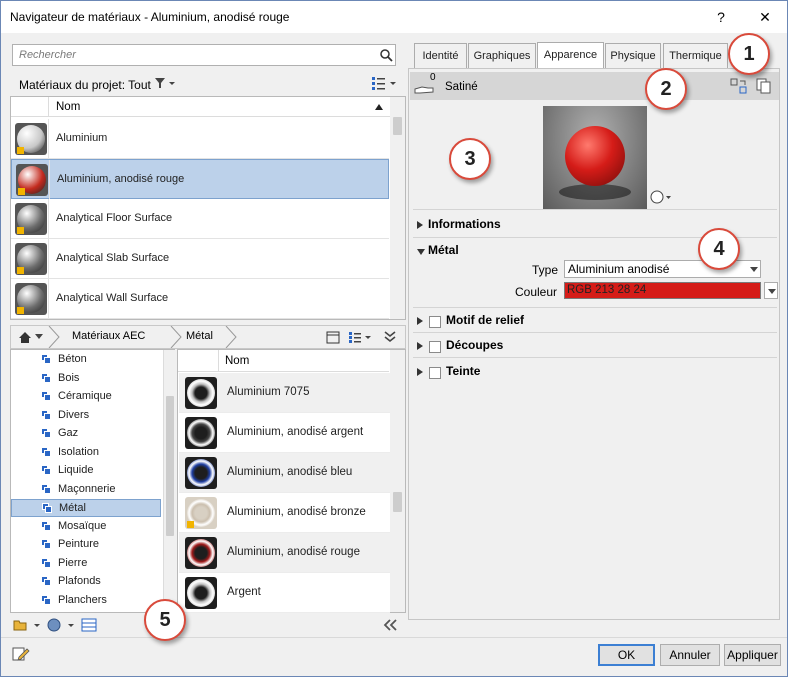 The height and width of the screenshot is (677, 788). What do you see at coordinates (765, 17) in the screenshot?
I see `close-button: ✕` at bounding box center [765, 17].